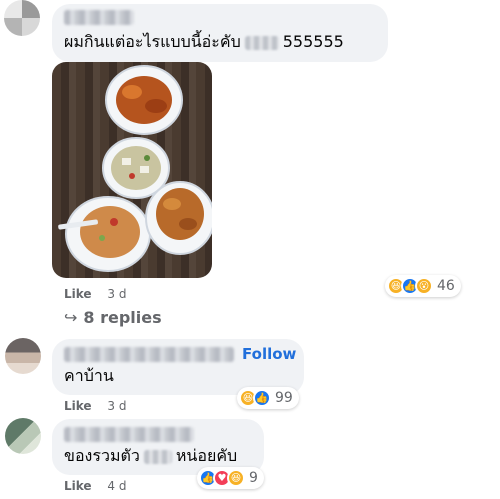 This screenshot has height=499, width=500. I want to click on reaction-count: 99, so click(284, 398).